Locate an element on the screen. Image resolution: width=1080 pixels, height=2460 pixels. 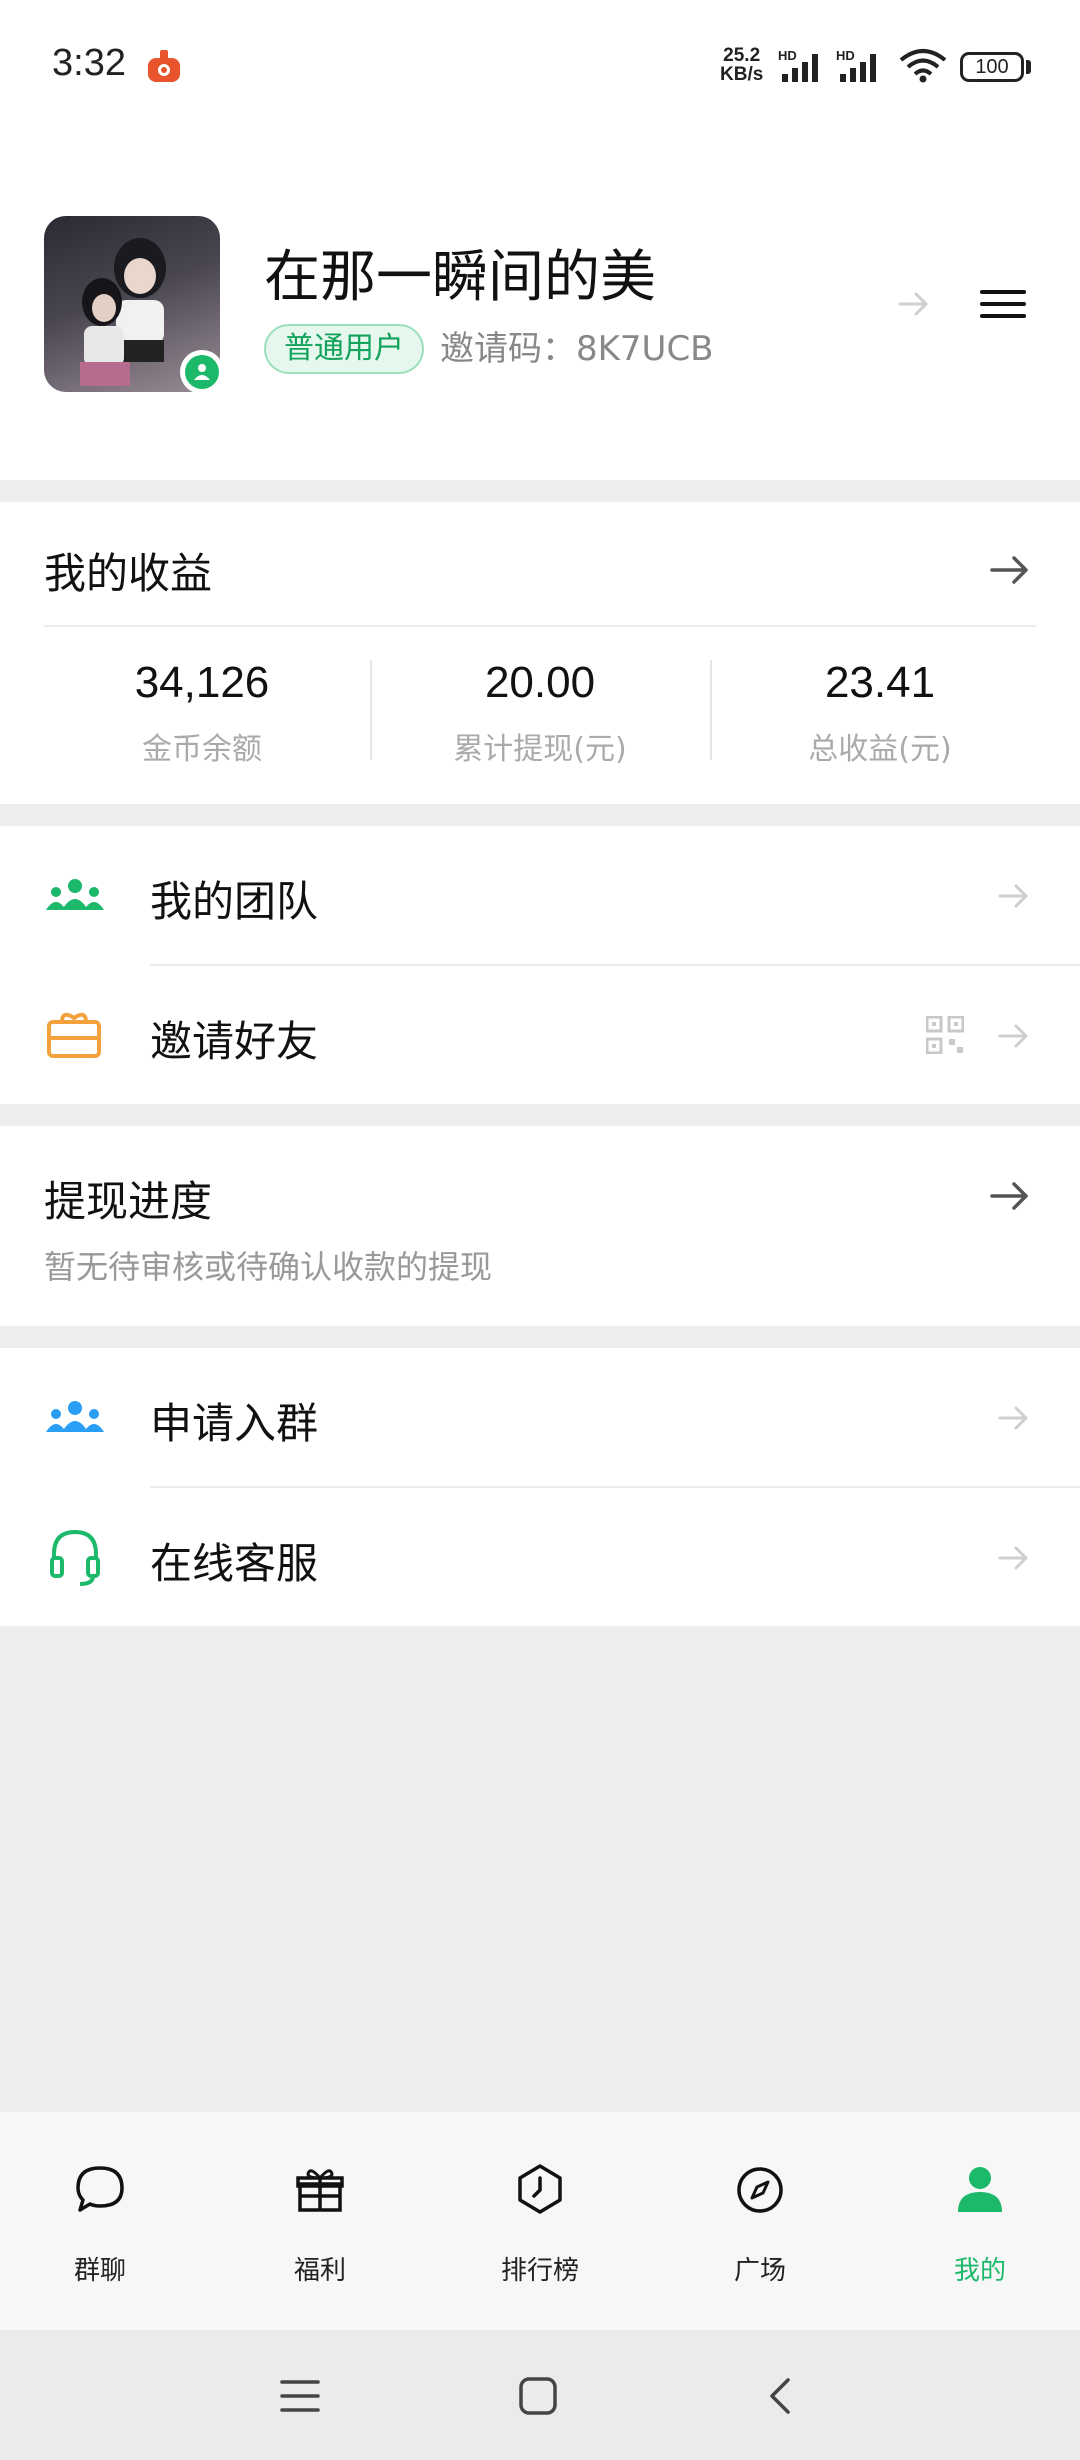
nav-label-welfare: 福利 is located at coordinates (319, 2271).